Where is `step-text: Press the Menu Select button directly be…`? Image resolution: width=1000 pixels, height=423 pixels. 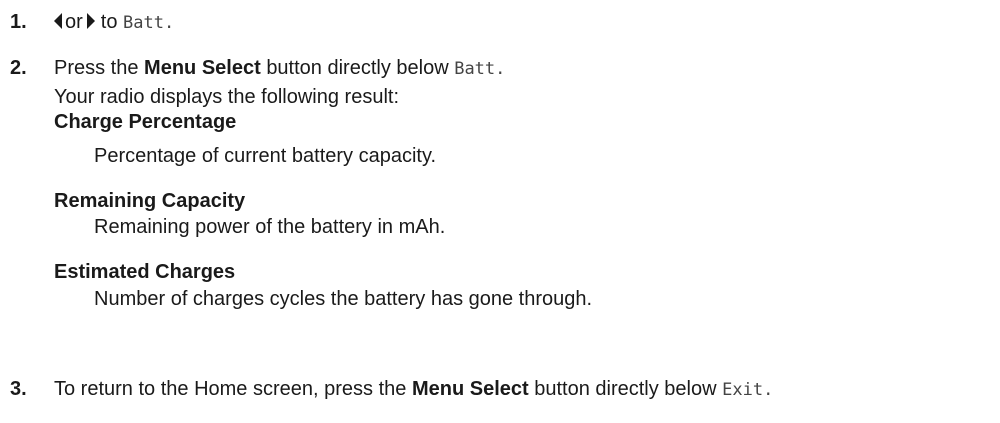 step-text: Press the Menu Select button directly be… is located at coordinates (279, 68).